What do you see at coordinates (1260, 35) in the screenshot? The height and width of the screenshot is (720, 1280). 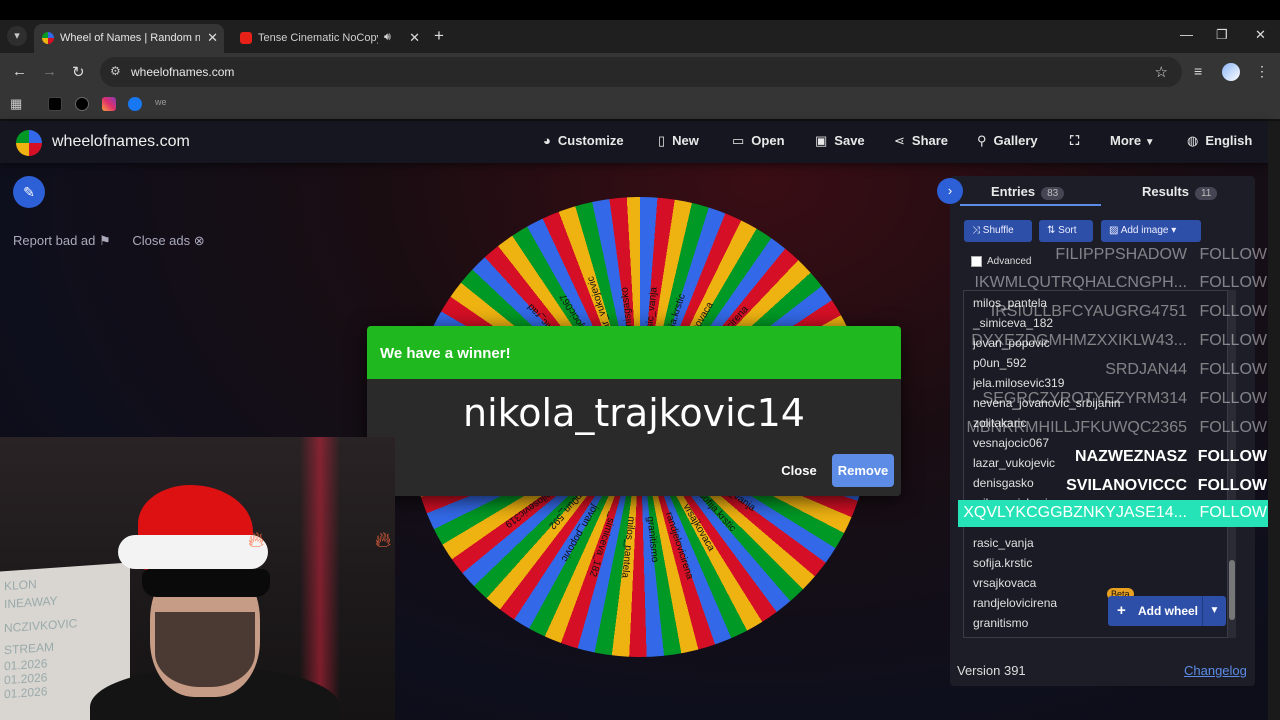 I see `window-close-icon: ✕` at bounding box center [1260, 35].